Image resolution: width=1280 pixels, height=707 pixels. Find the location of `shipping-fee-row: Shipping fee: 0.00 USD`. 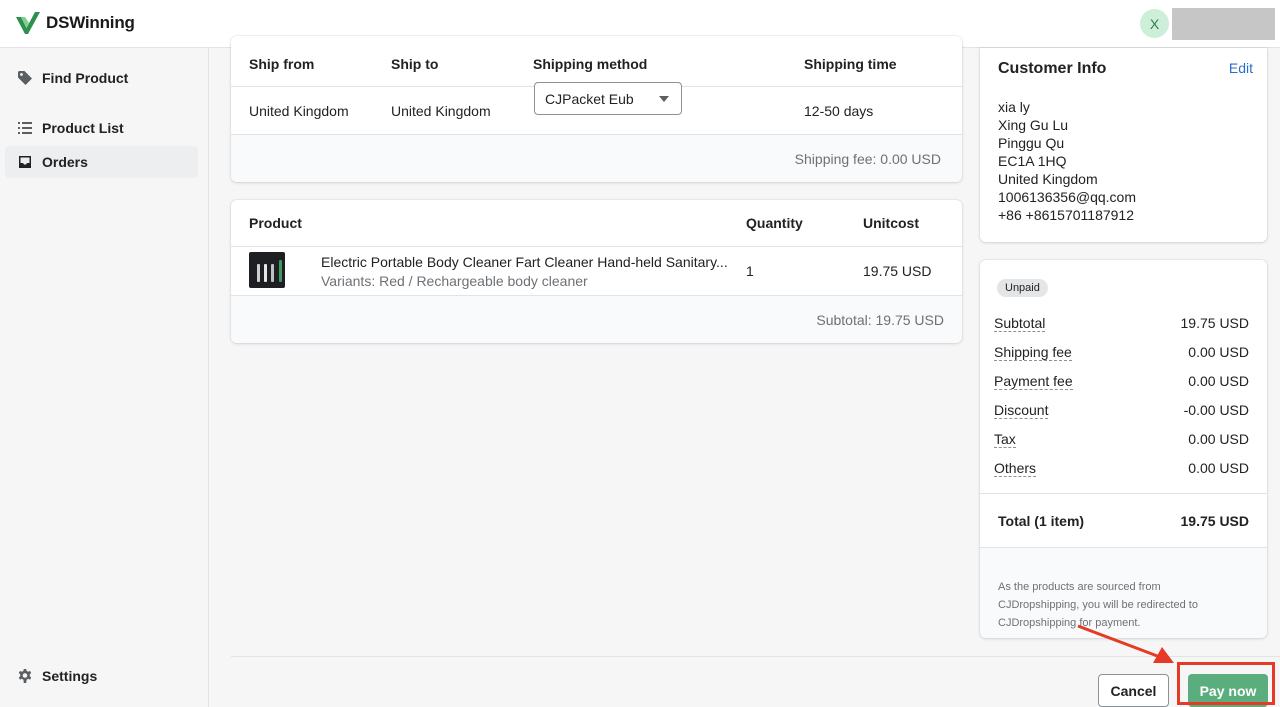

shipping-fee-row: Shipping fee: 0.00 USD is located at coordinates (596, 158).